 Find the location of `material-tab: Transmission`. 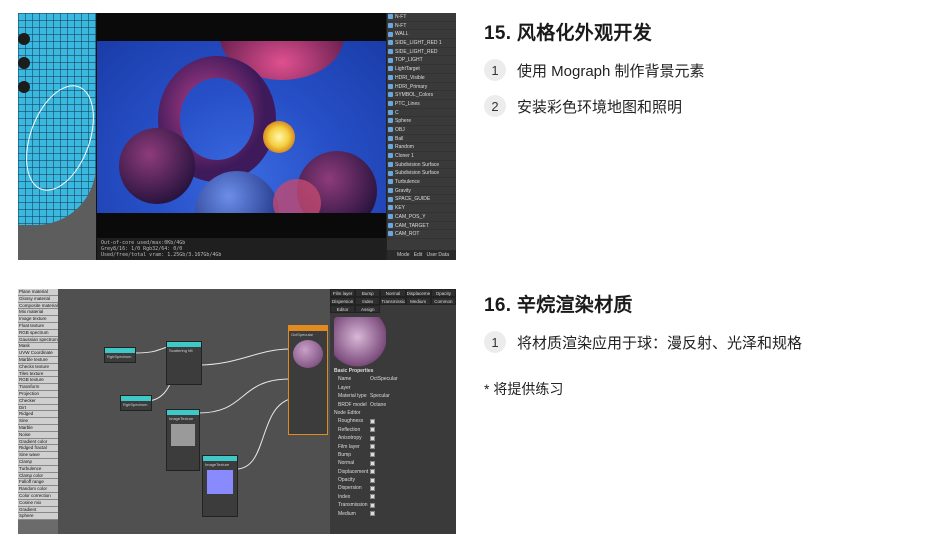

material-tab: Transmission is located at coordinates (393, 301).